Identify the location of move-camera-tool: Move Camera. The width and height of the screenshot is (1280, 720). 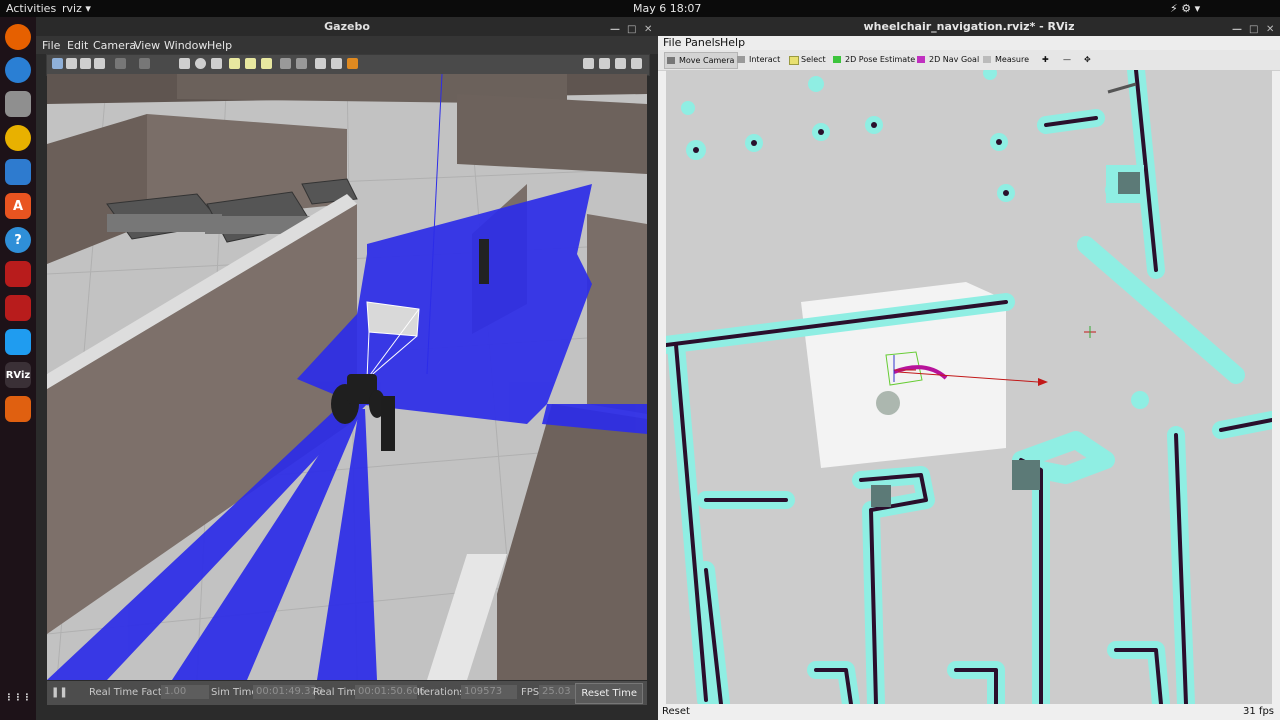
(701, 60).